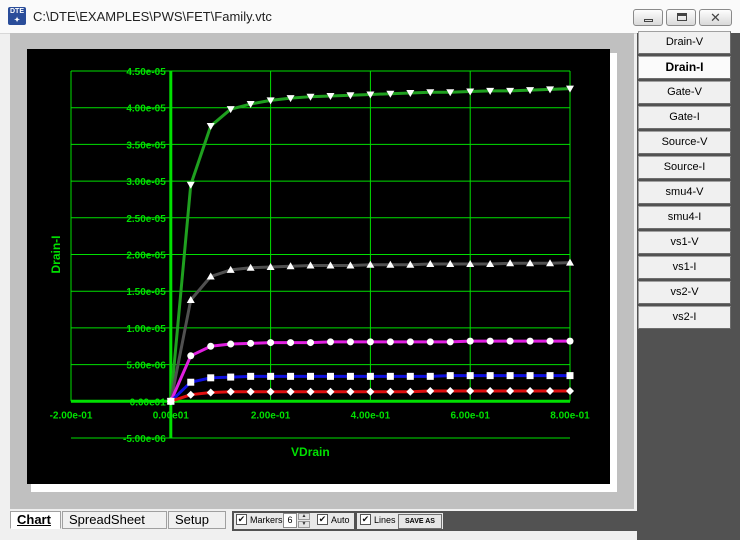  Describe the element at coordinates (340, 520) in the screenshot. I see `auto-label: Auto` at that location.